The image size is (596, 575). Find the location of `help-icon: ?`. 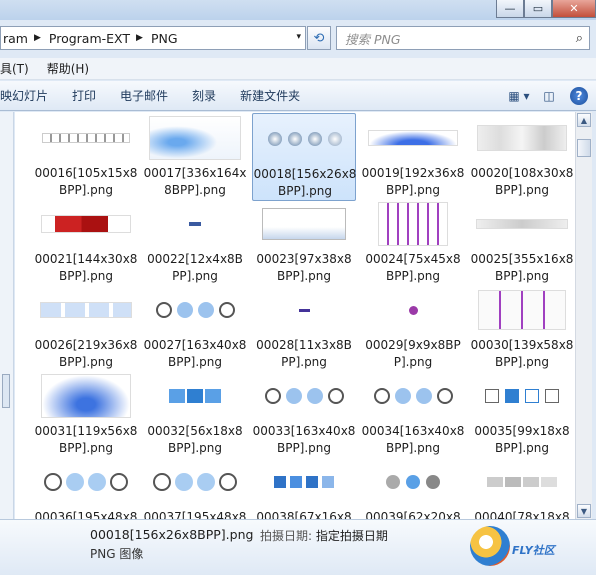

help-icon: ? is located at coordinates (579, 96).